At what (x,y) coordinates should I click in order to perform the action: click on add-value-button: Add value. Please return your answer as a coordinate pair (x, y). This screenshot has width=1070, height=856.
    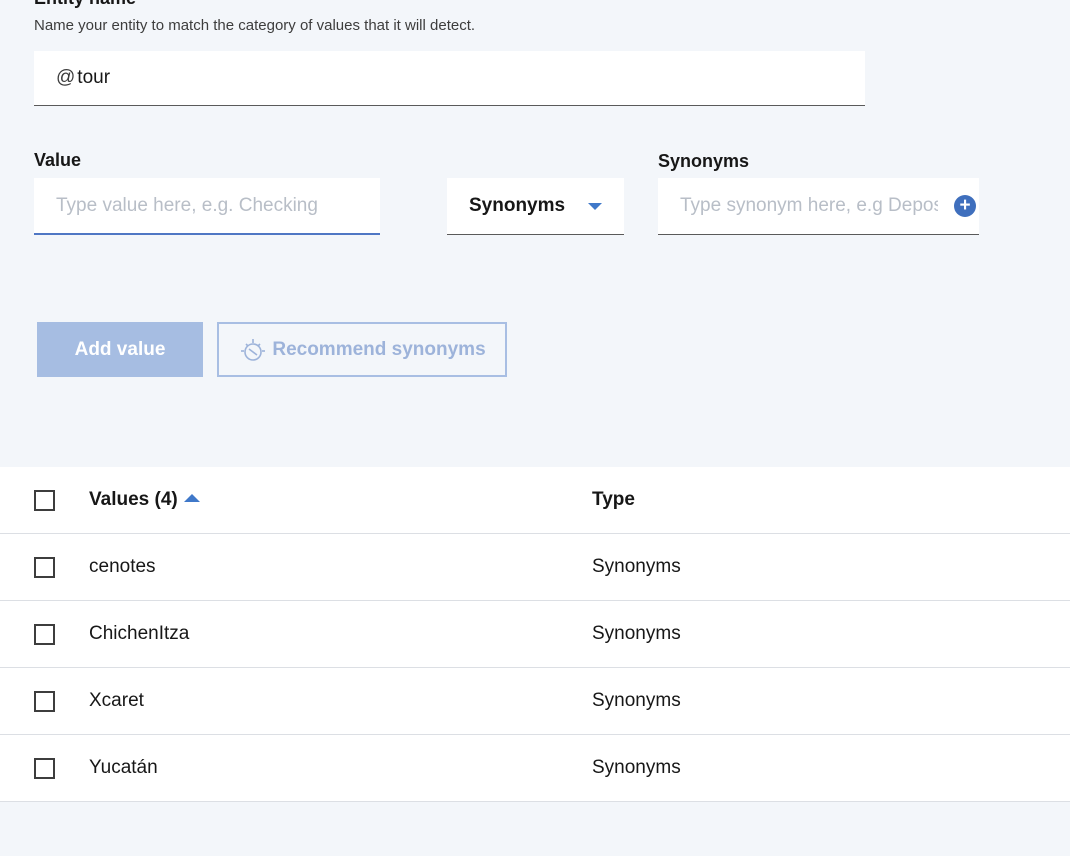
    Looking at the image, I should click on (120, 349).